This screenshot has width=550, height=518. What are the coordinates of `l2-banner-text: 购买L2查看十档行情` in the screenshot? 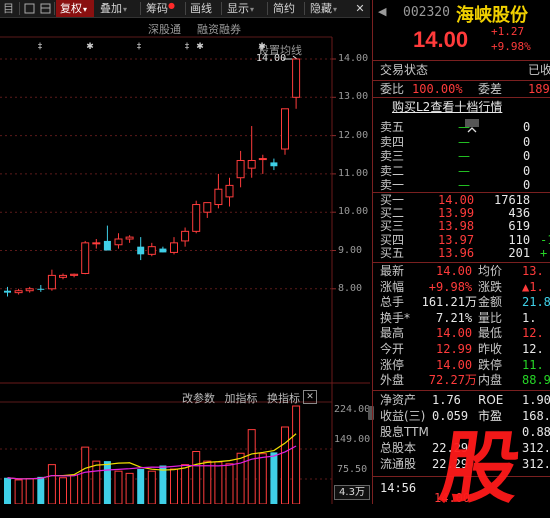 It's located at (447, 107).